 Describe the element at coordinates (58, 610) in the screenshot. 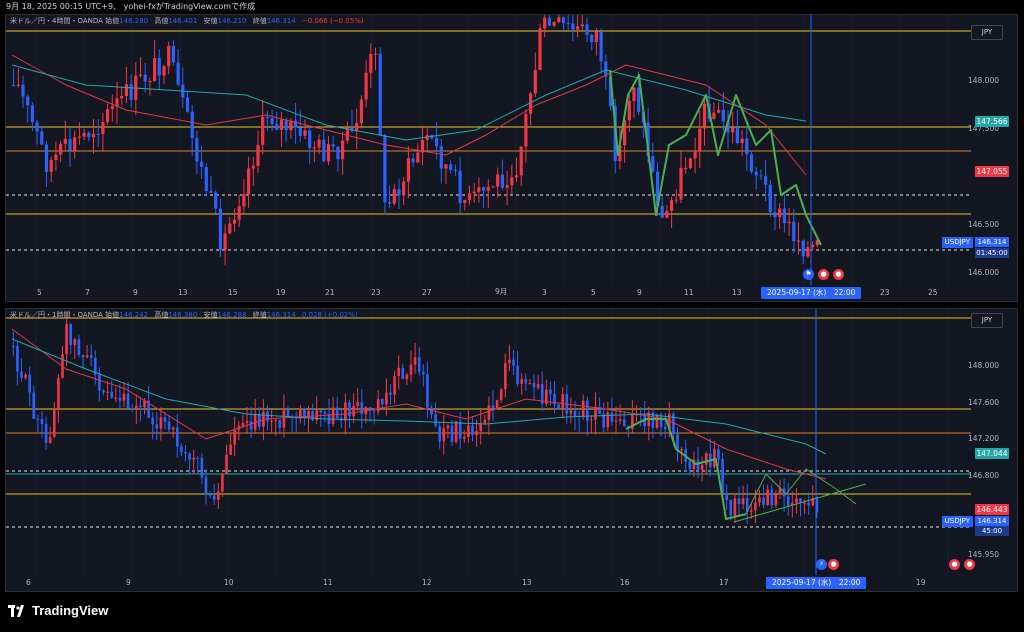

I see `tradingview-logo: TradingView` at that location.